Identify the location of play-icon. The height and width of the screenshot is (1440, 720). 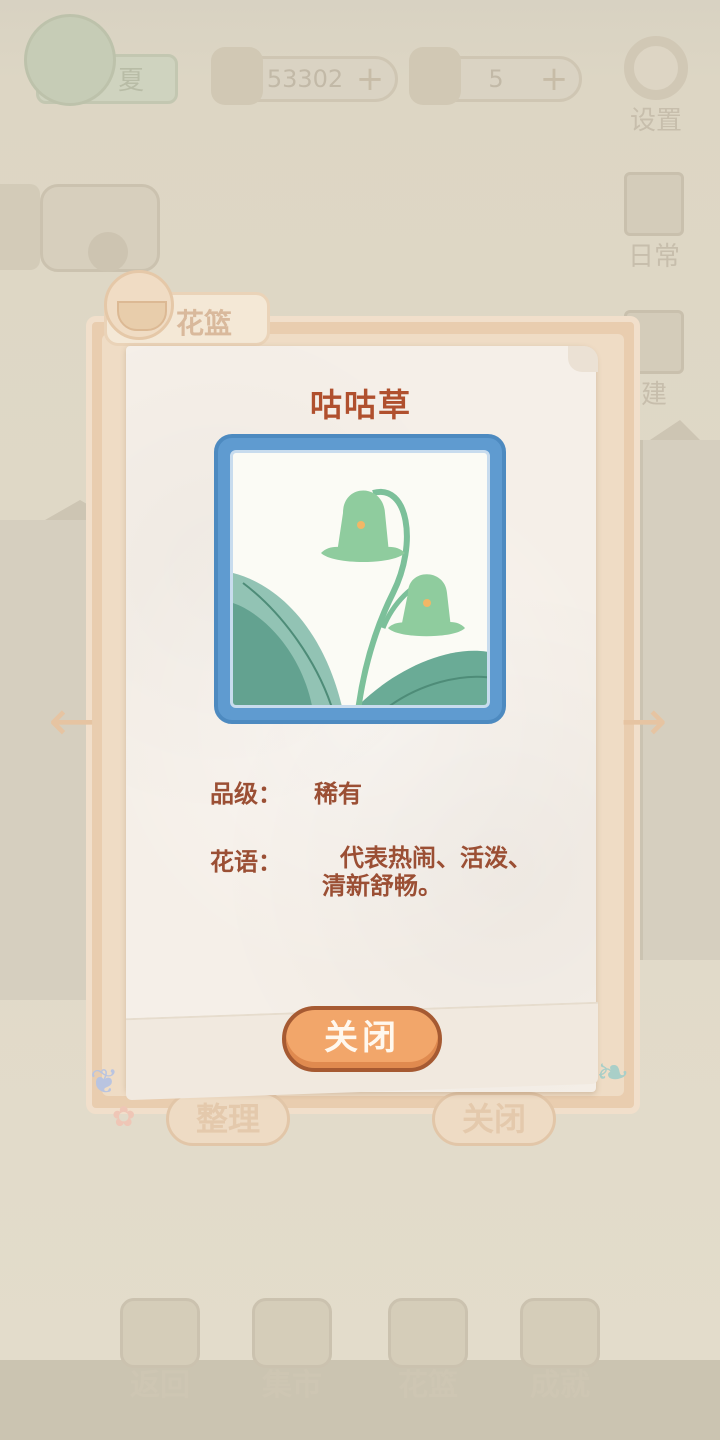
(108, 252).